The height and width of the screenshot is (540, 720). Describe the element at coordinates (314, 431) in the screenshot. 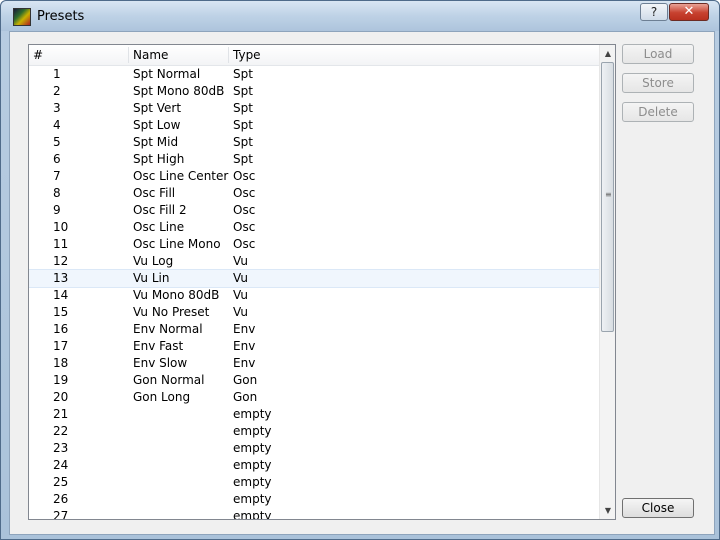

I see `list-item: 22 empty` at that location.